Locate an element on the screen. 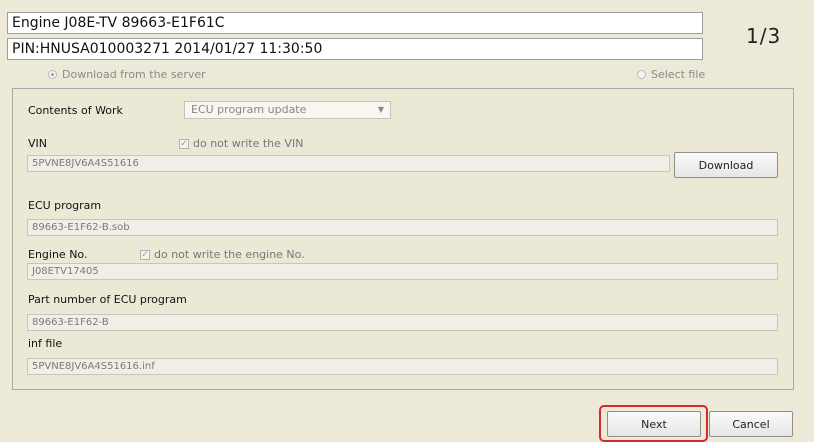 The width and height of the screenshot is (814, 442). do-not-write-engine-no-checkbox: ✓ do not write the engine No. is located at coordinates (222, 254).